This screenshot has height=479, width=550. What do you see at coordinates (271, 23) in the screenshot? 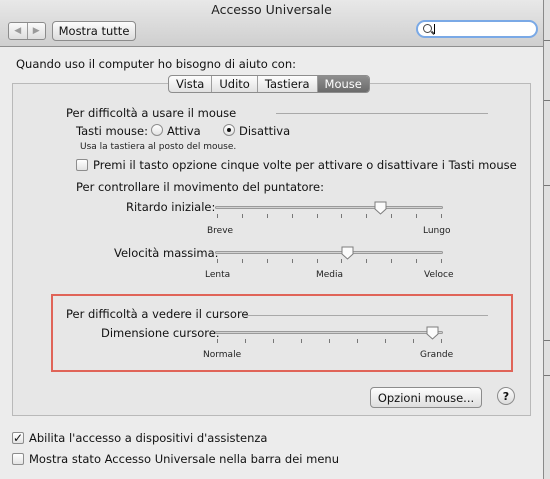
I see `title-bar: Accesso Universale ◀ ▶ Mostra tutte` at bounding box center [271, 23].